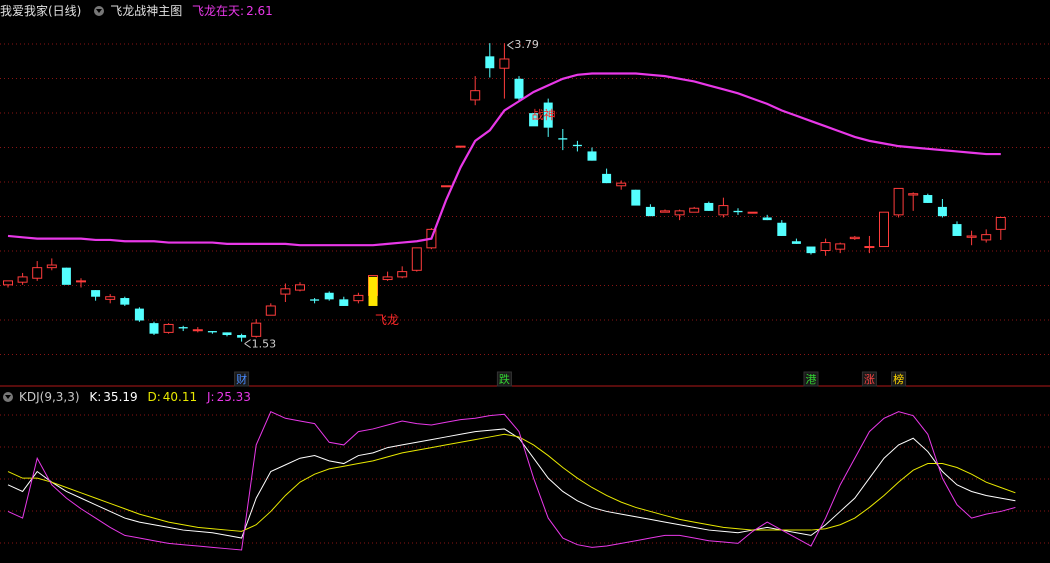 This screenshot has width=1050, height=563. Describe the element at coordinates (811, 379) in the screenshot. I see `event-tag-text: 港` at that location.